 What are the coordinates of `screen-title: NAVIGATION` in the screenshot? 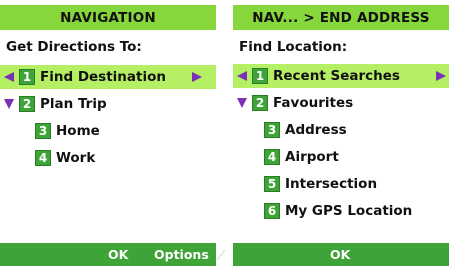 It's located at (108, 17).